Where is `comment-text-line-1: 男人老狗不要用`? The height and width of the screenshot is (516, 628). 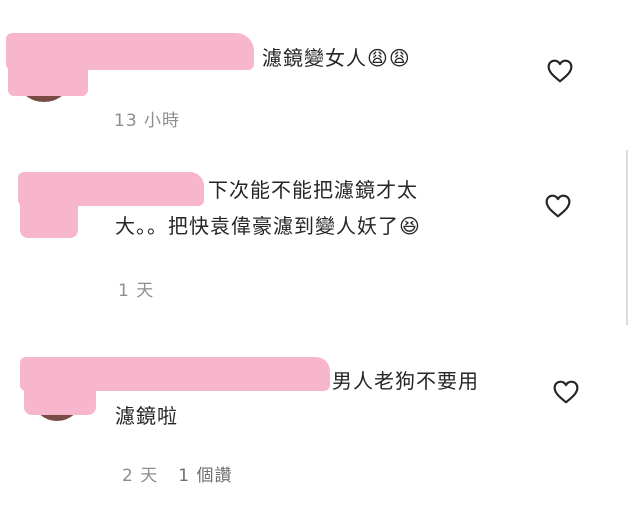
comment-text-line-1: 男人老狗不要用 is located at coordinates (405, 381).